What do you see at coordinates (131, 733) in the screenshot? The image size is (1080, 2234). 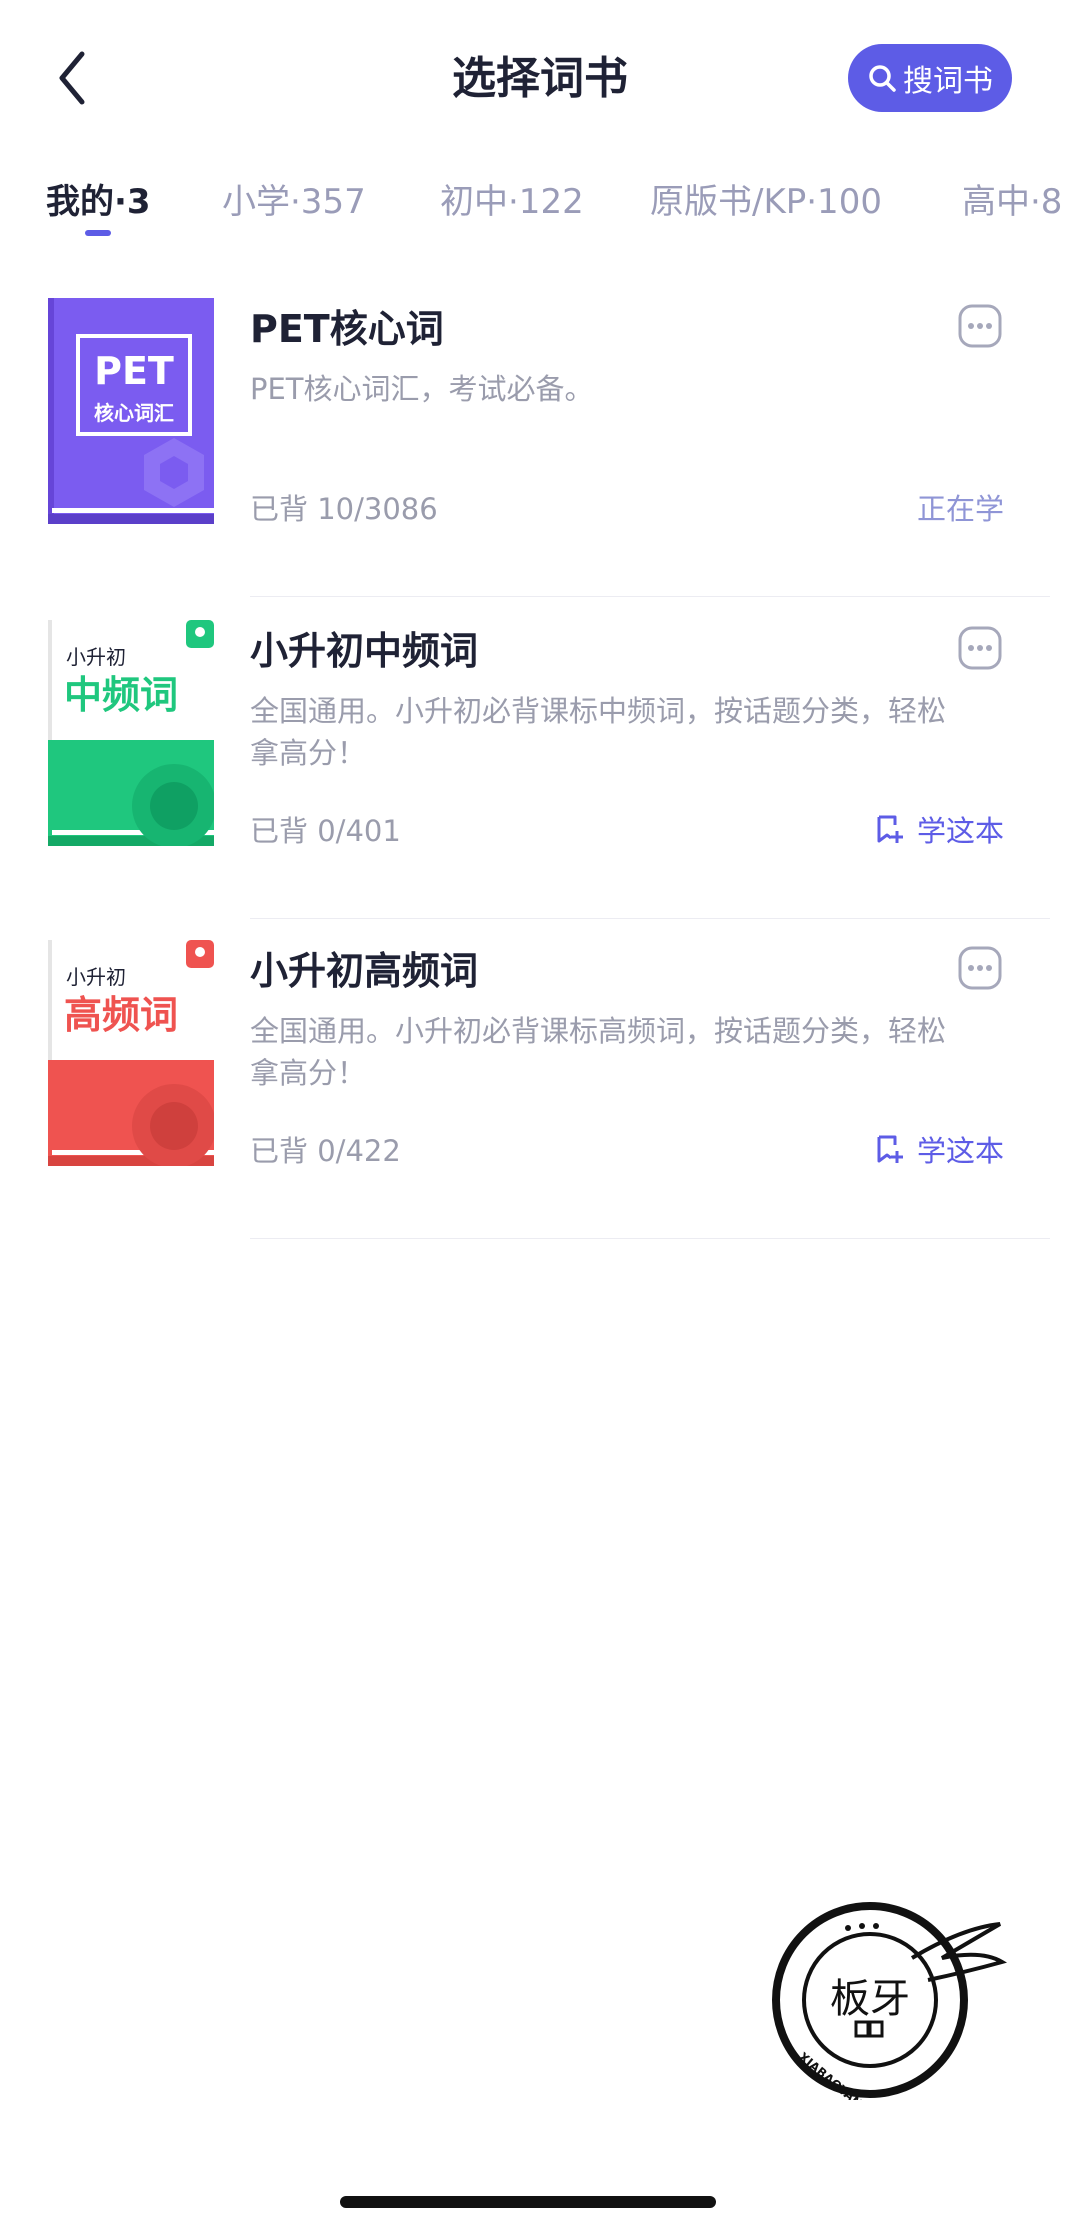 I see `book-cover-middle-frequency: 小升初 中频词` at bounding box center [131, 733].